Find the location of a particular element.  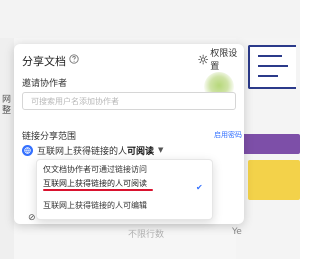

background-yellow-block is located at coordinates (274, 180).